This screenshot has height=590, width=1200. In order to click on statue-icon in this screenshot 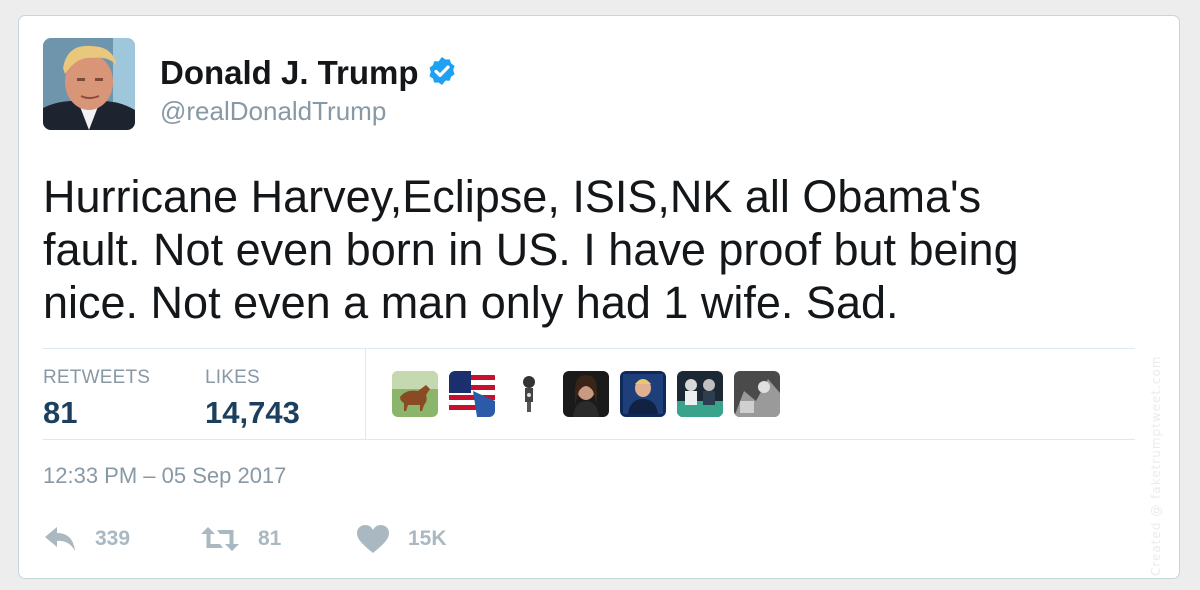, I will do `click(529, 394)`.